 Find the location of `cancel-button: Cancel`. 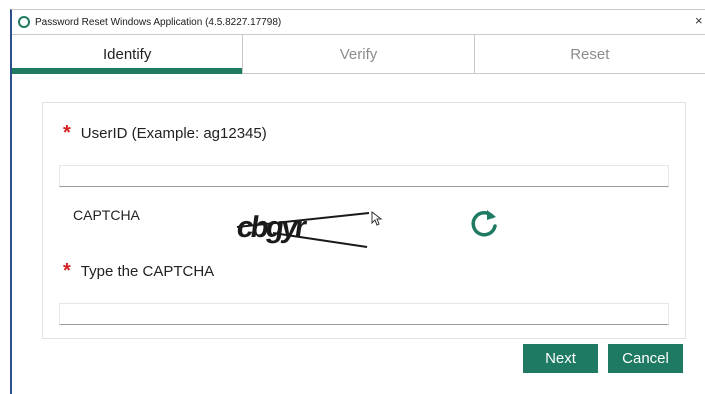

cancel-button: Cancel is located at coordinates (645, 358).